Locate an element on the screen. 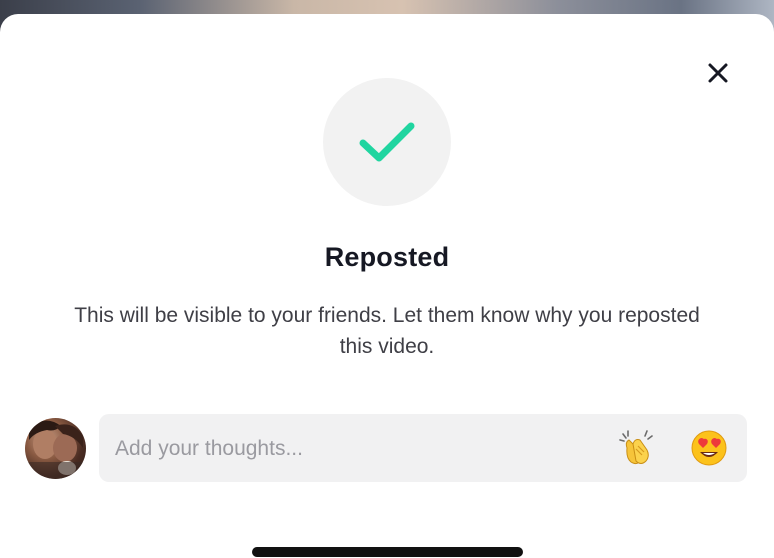 The image size is (774, 558). avatar-image is located at coordinates (55, 449).